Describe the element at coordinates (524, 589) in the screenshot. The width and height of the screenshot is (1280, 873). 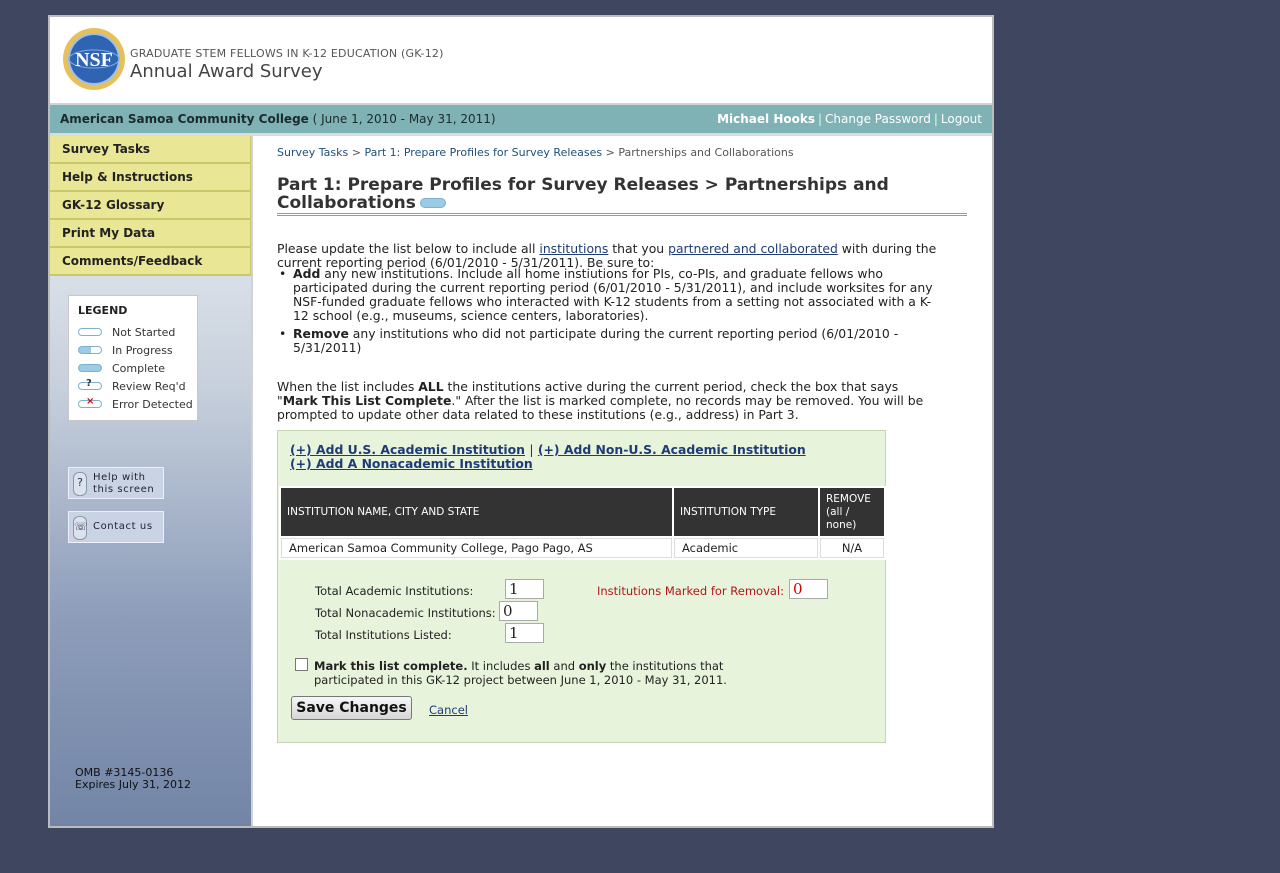
I see `total-academic-value: 1` at that location.